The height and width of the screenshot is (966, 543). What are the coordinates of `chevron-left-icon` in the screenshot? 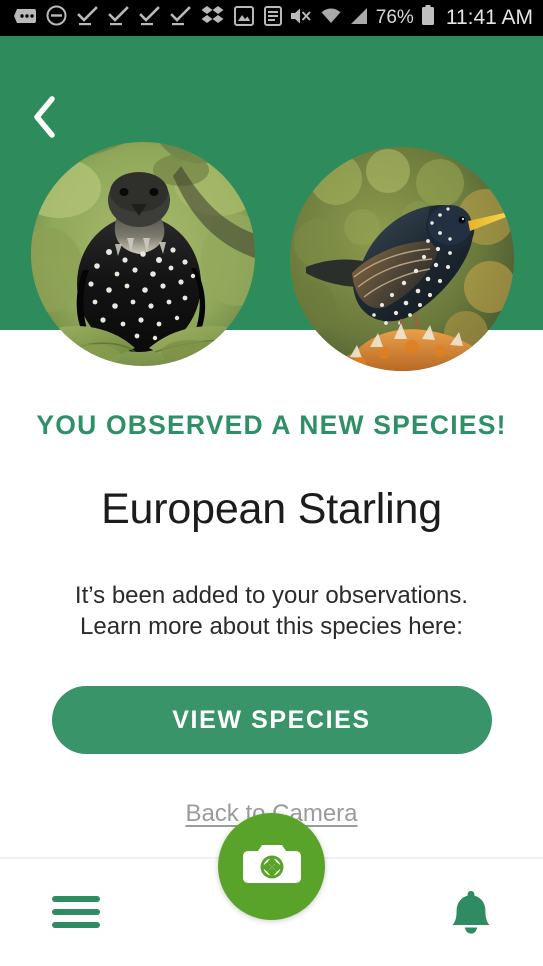 It's located at (45, 117).